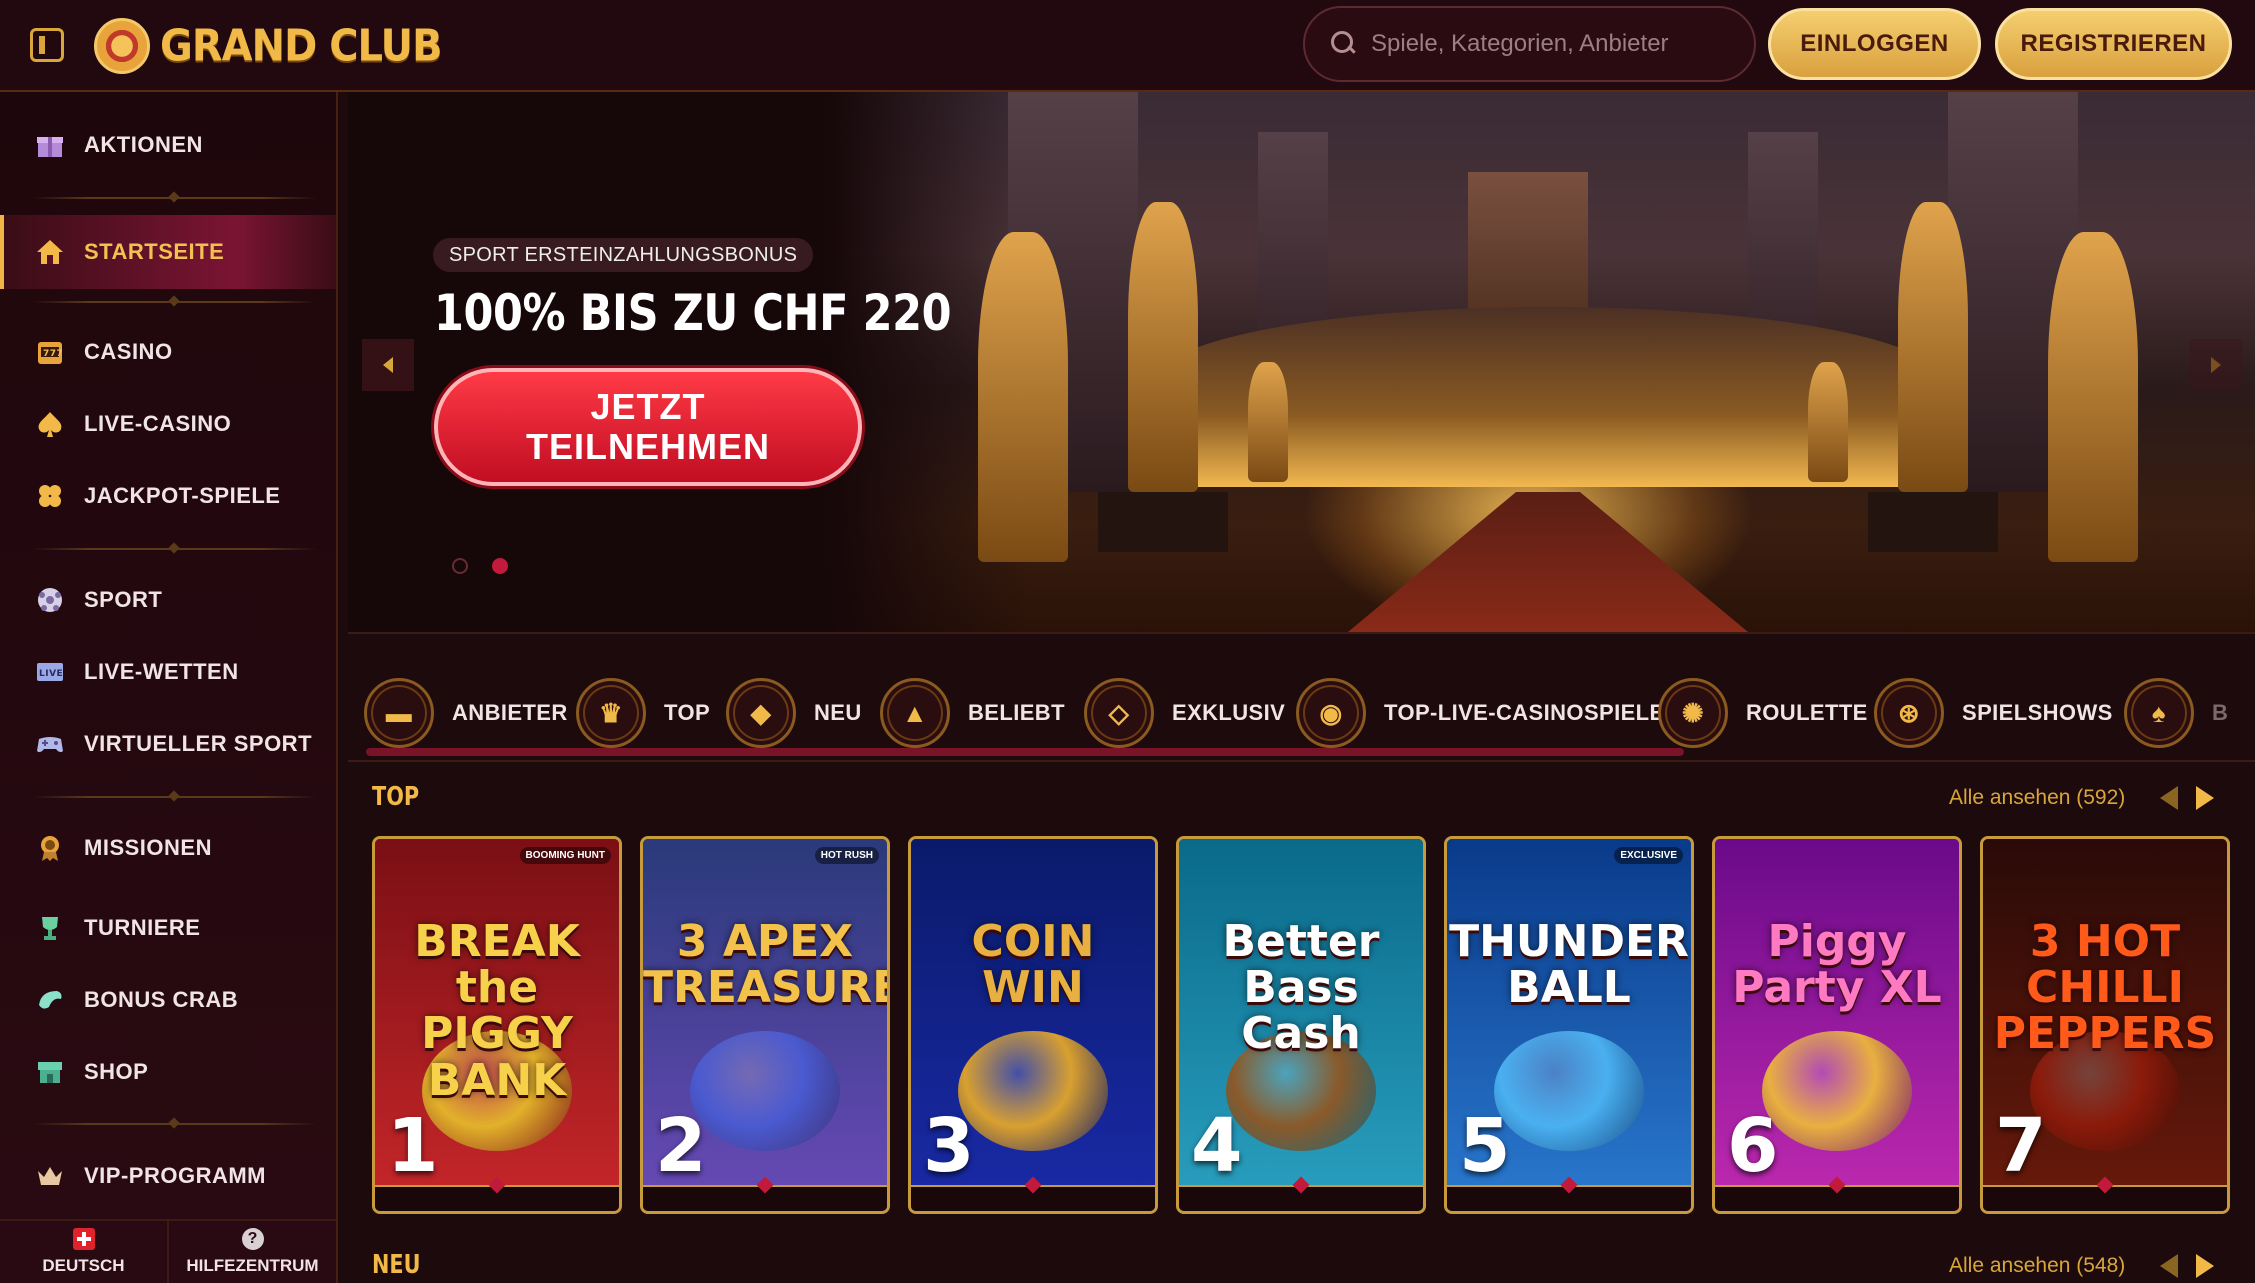  Describe the element at coordinates (1217, 1146) in the screenshot. I see `game-rank: 4` at that location.